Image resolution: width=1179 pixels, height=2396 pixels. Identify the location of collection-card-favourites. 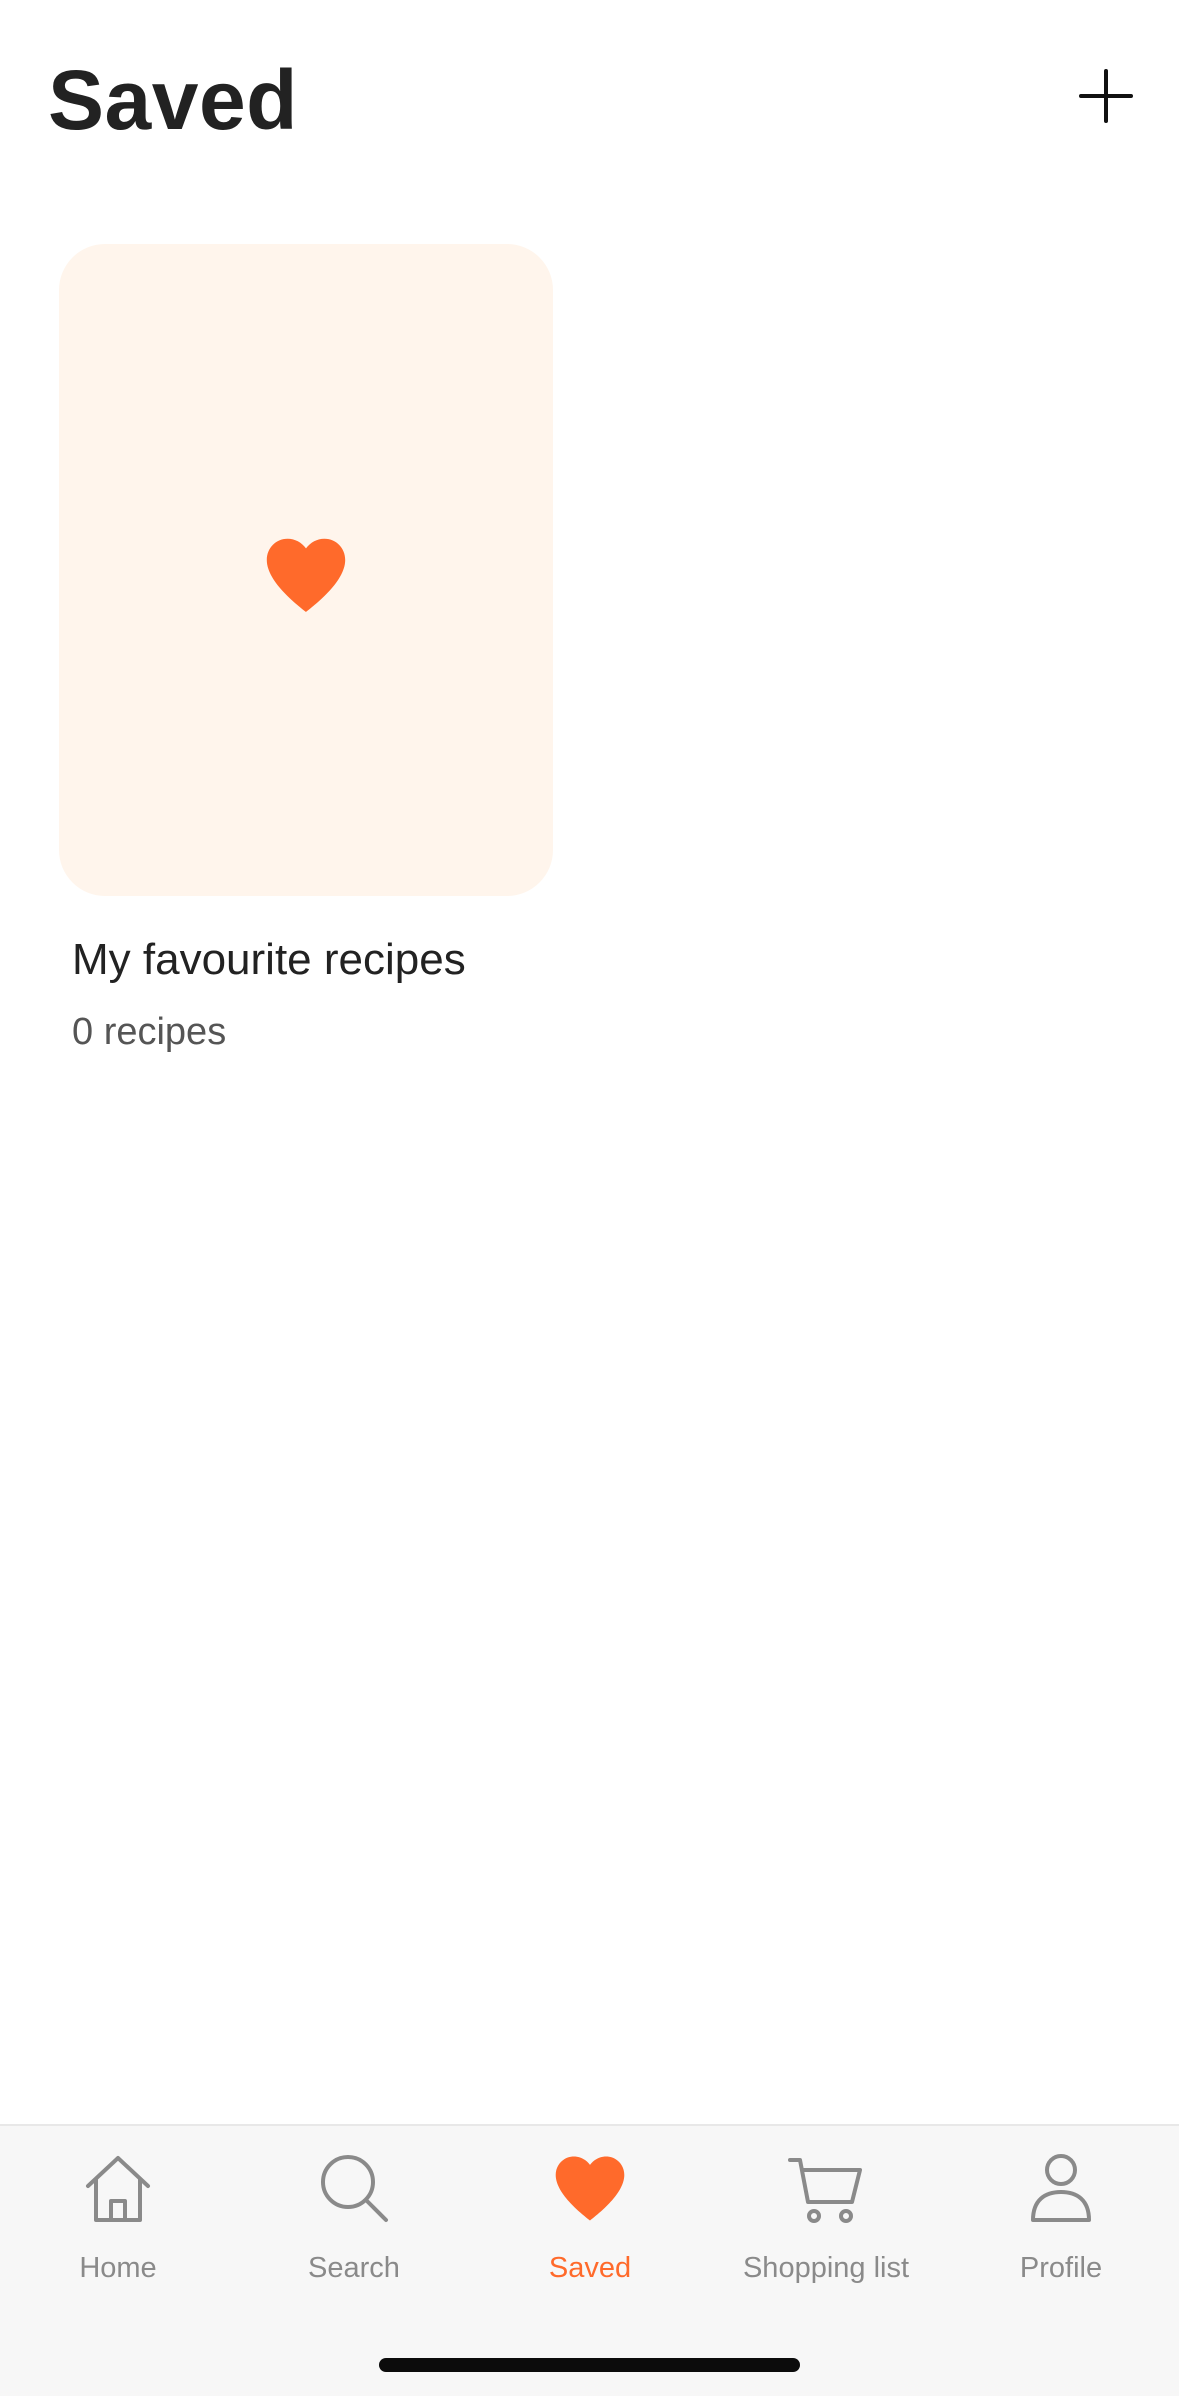
(306, 570).